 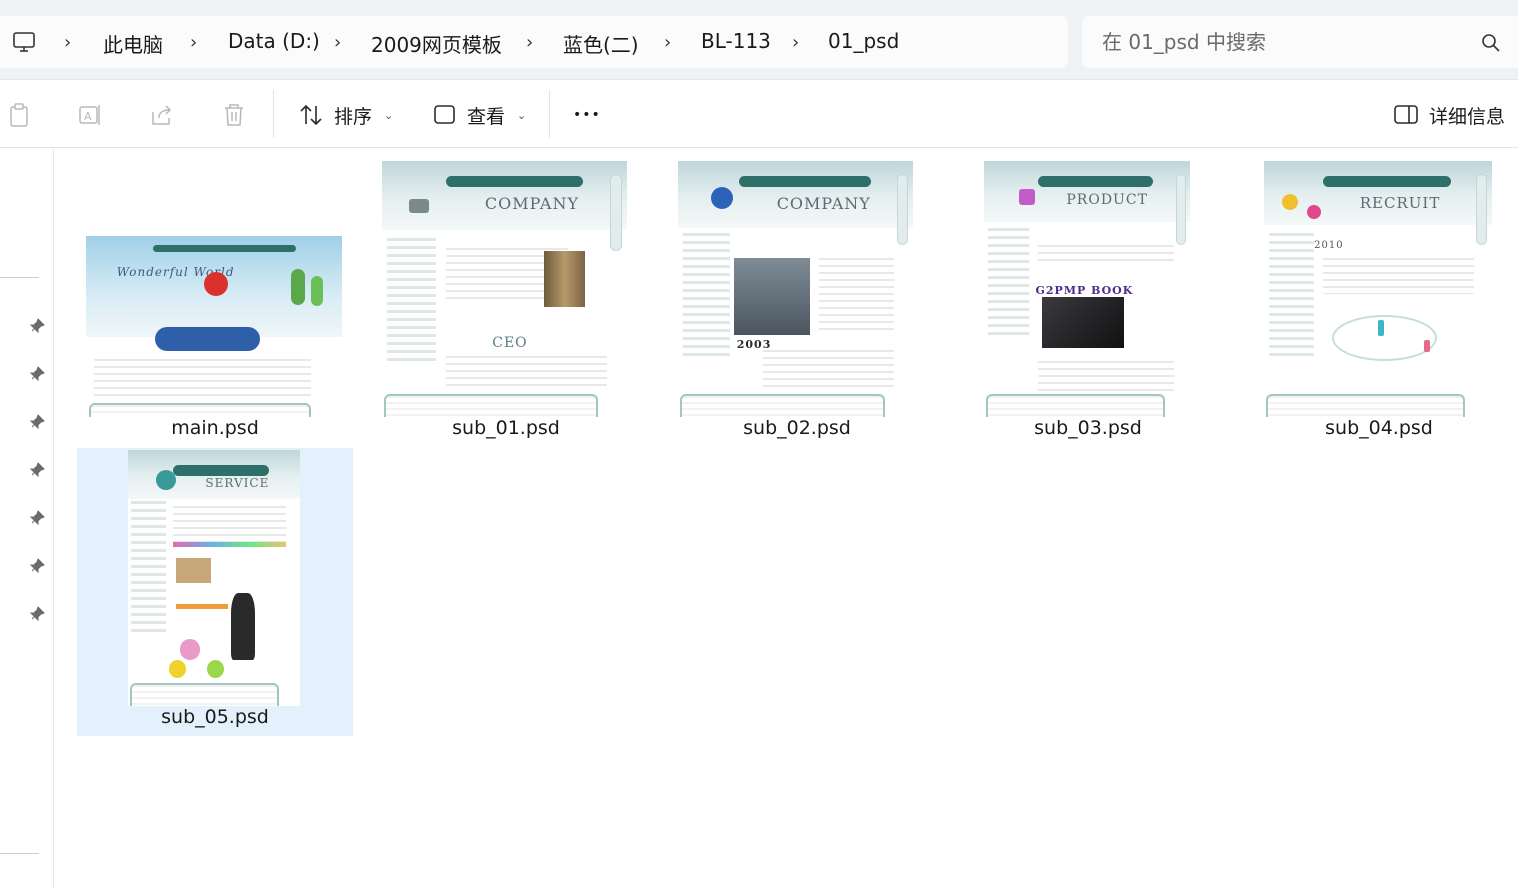 I want to click on thumb-title: SERVICE, so click(x=237, y=482).